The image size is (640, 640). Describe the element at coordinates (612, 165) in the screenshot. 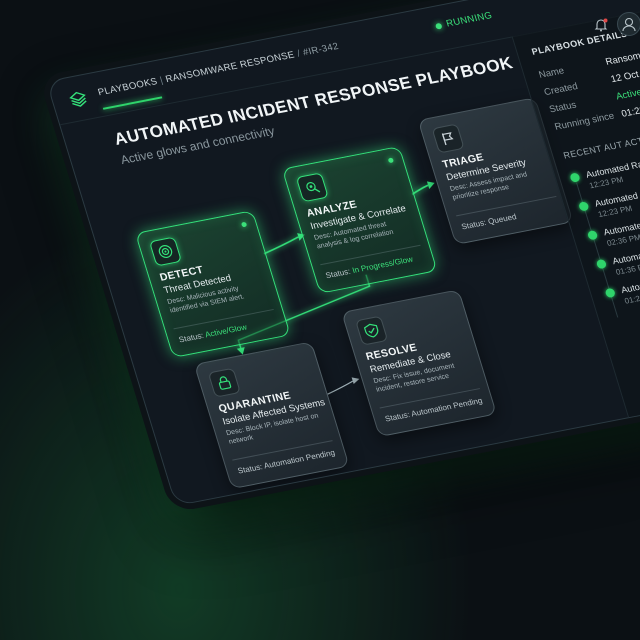

I see `action-text: Automated Ransomware` at that location.